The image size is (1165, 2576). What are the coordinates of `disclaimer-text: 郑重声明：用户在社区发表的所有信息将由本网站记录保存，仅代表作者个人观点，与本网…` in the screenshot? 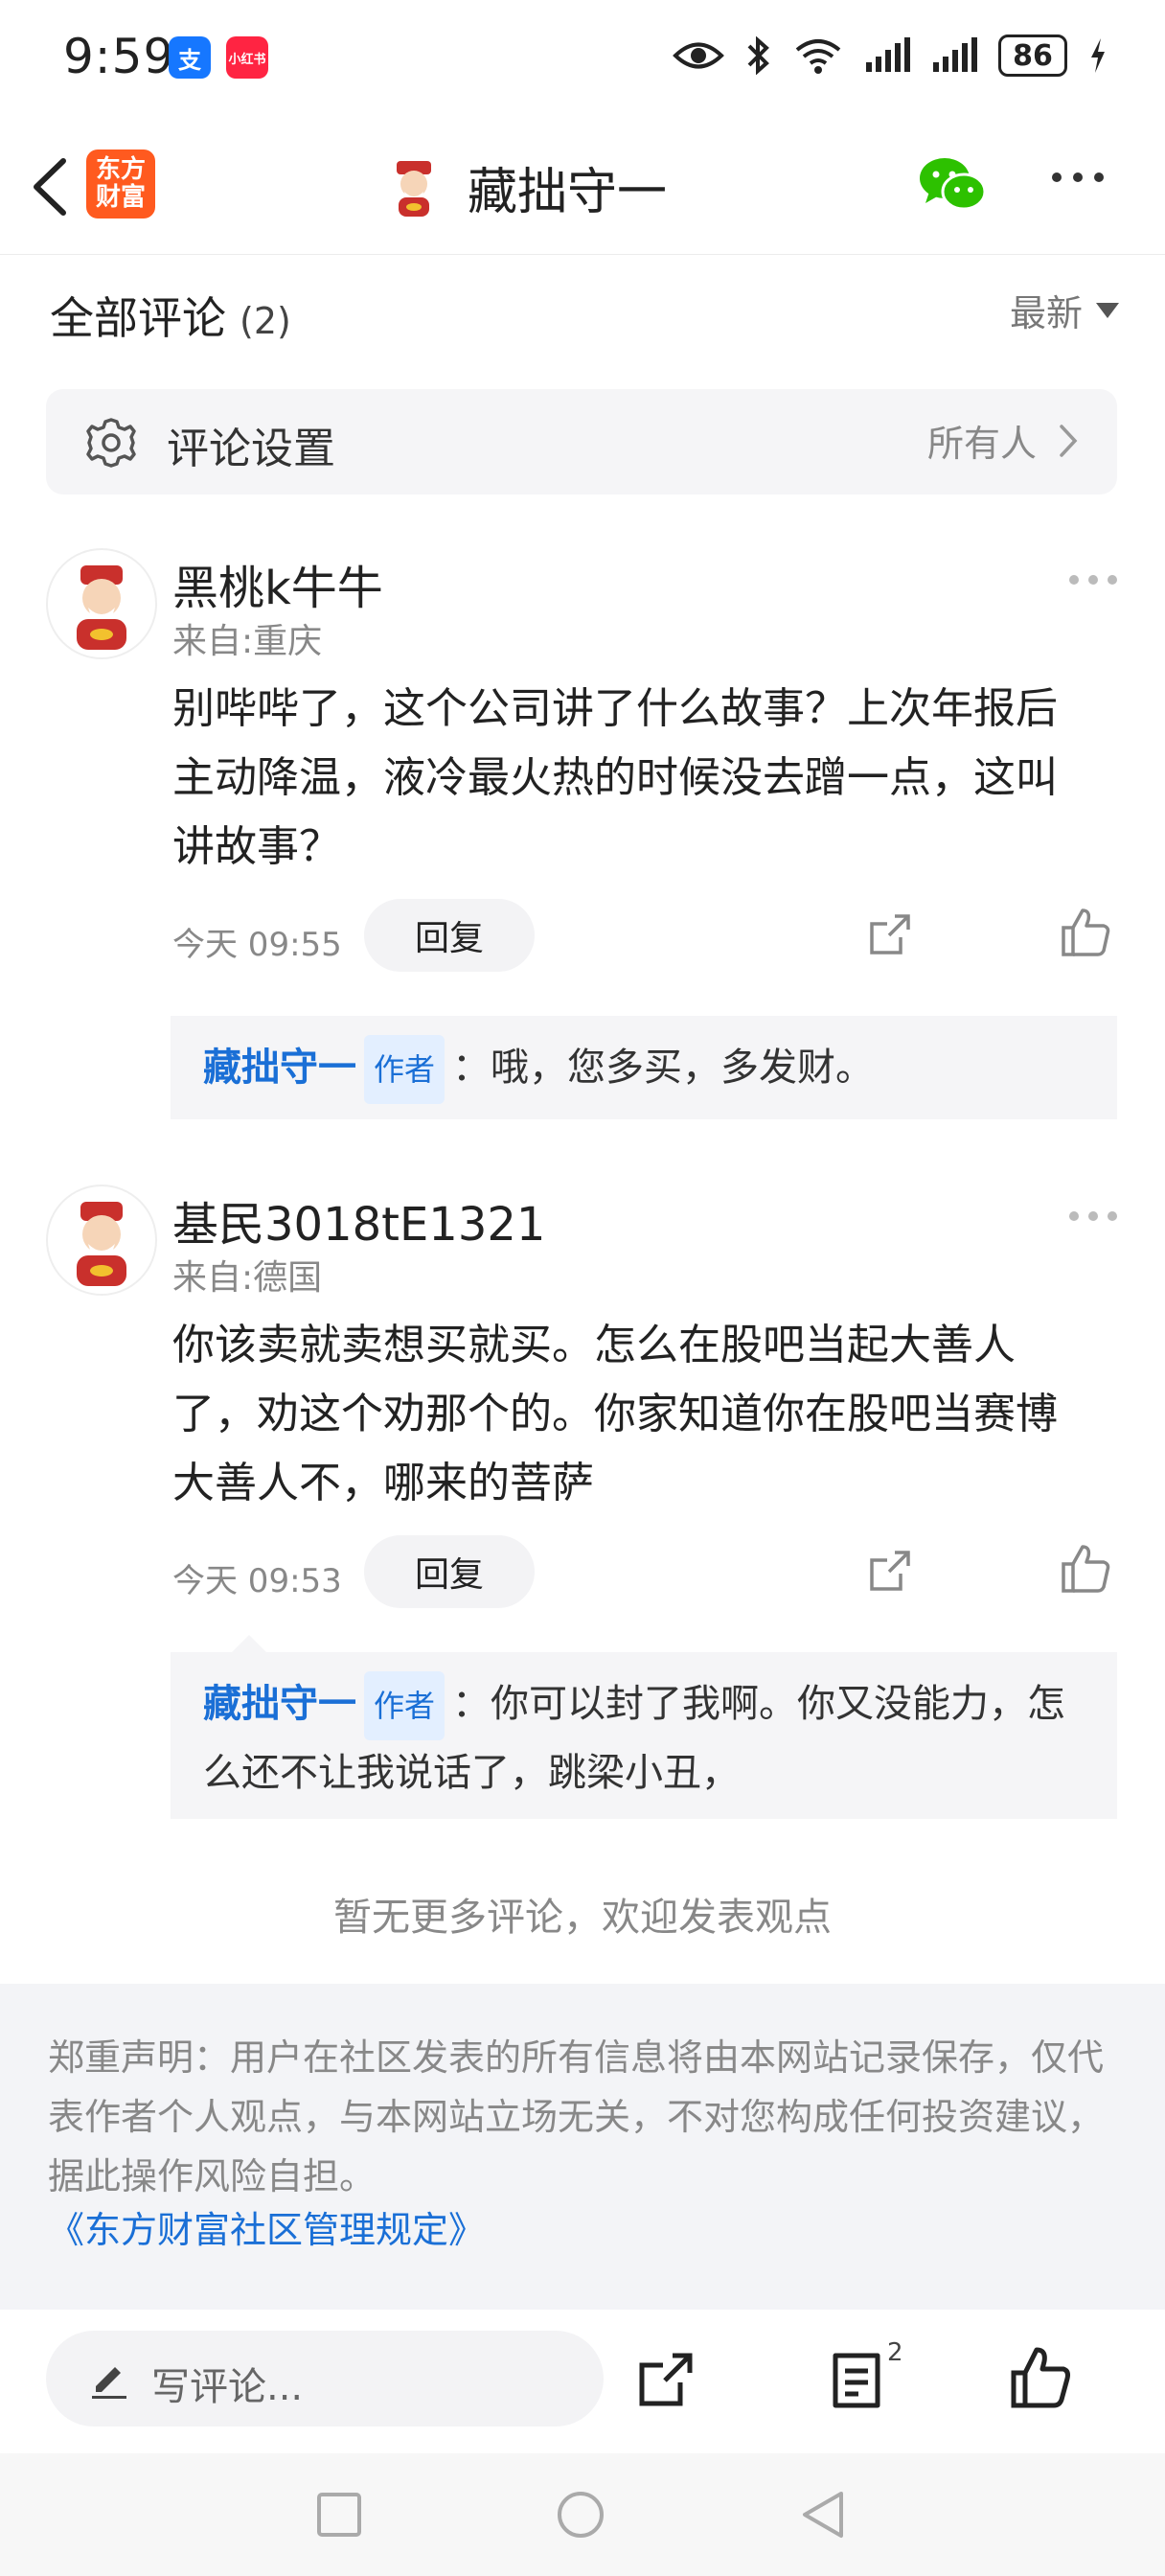 It's located at (576, 2116).